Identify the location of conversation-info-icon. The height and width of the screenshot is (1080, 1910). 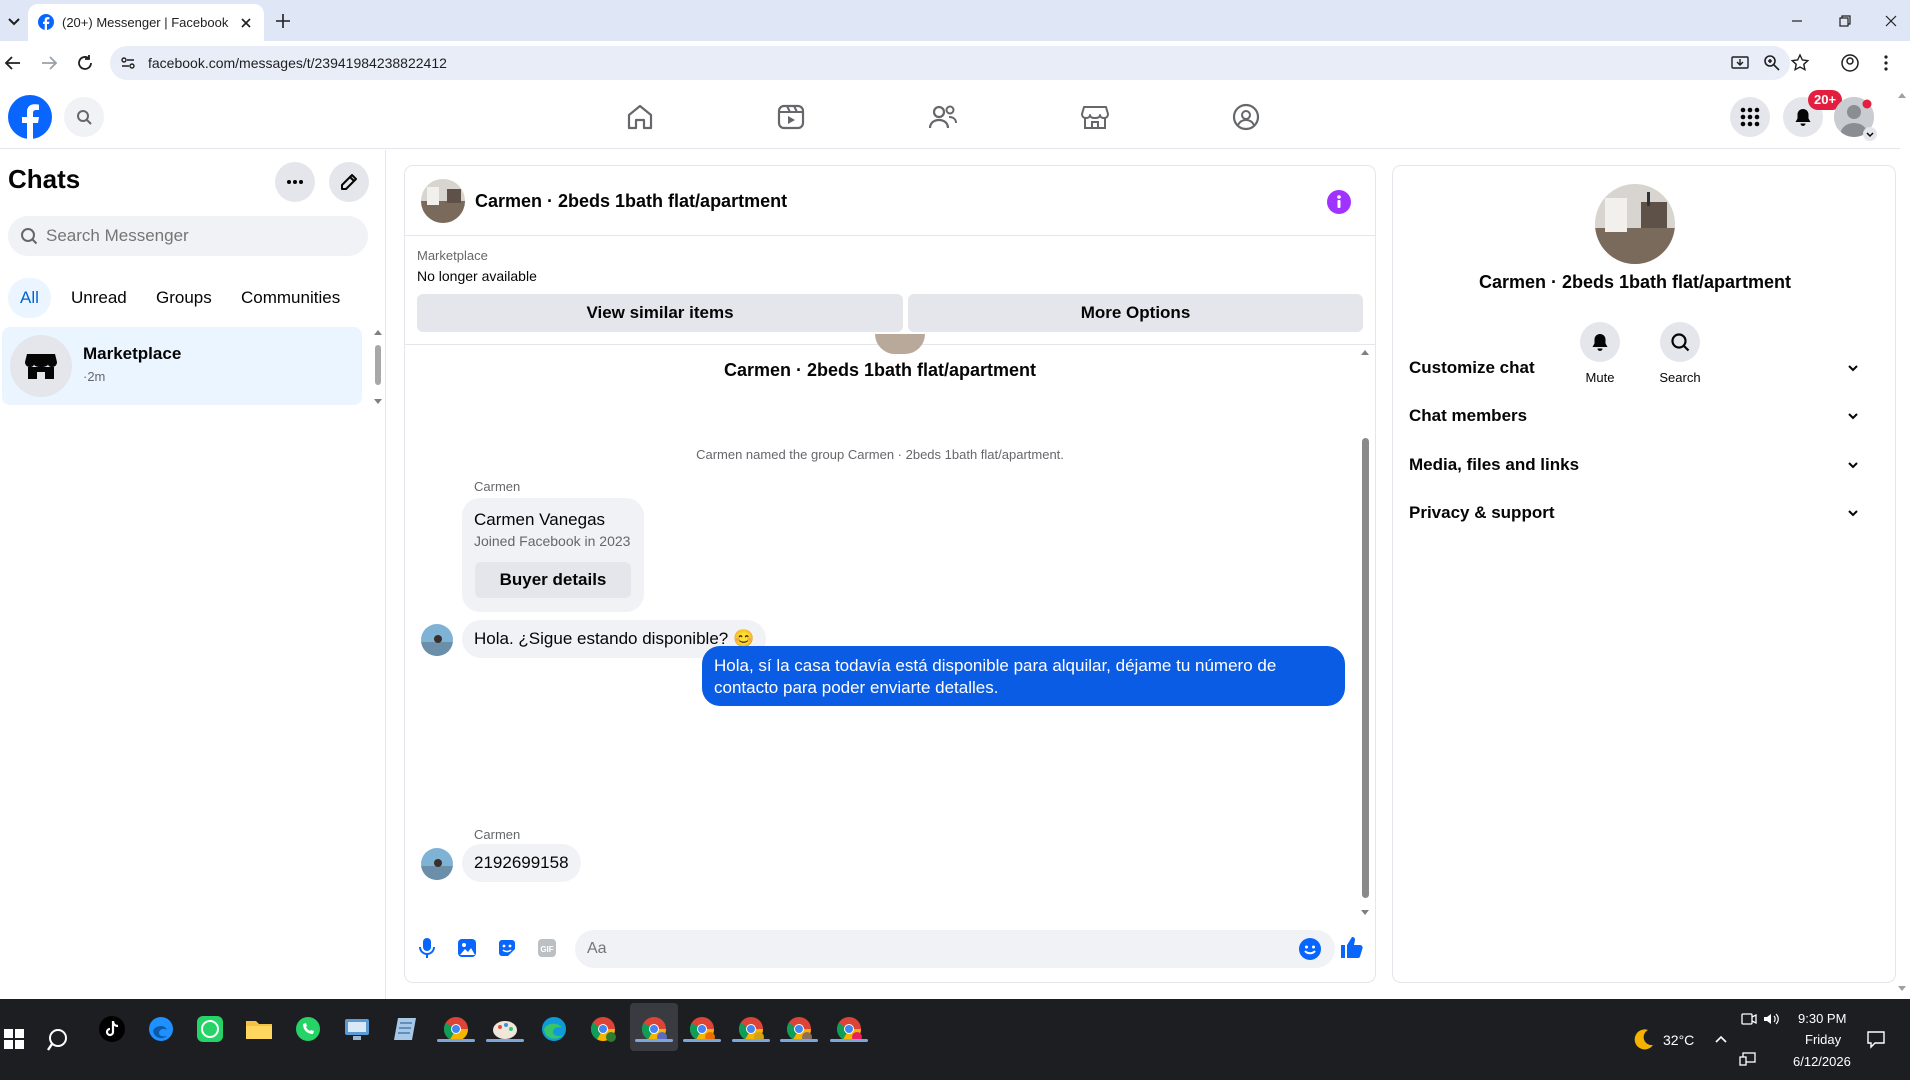
(1339, 202).